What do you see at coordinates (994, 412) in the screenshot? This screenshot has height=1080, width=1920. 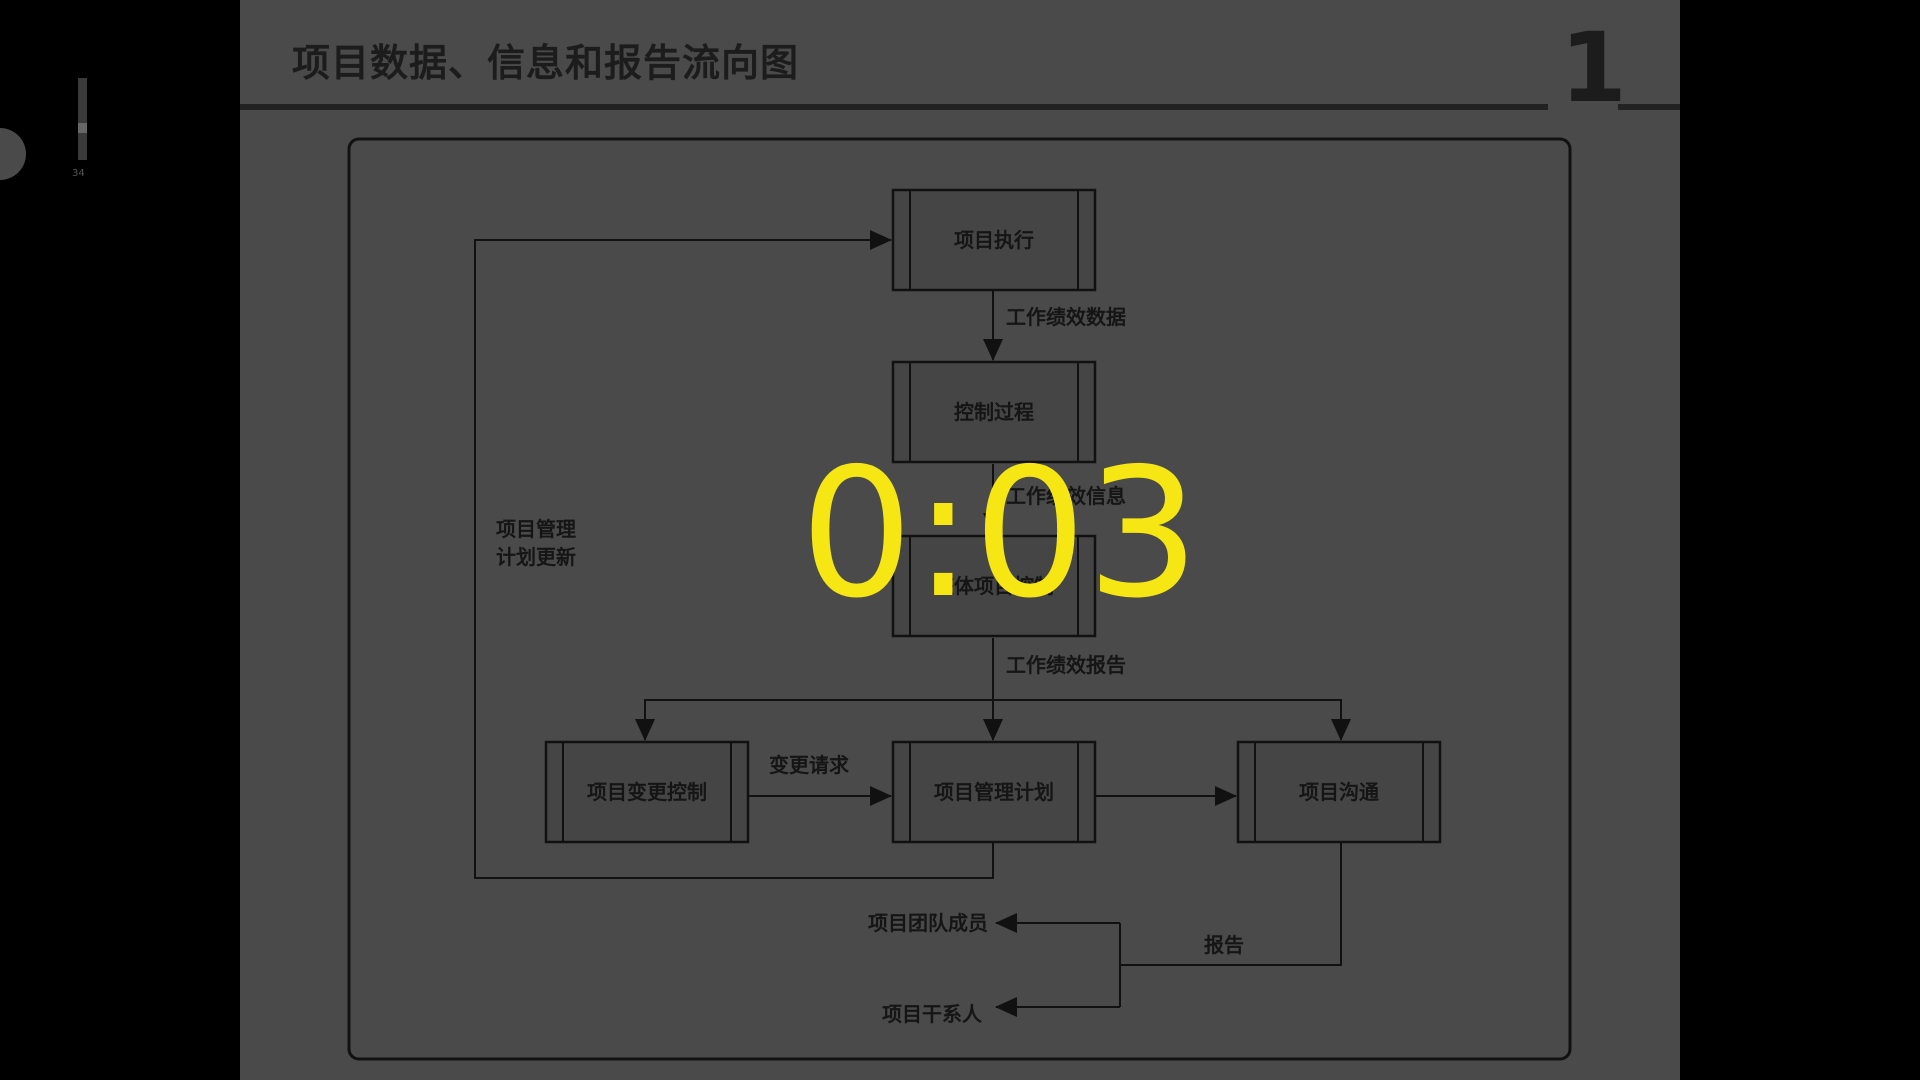 I see `process-box-label: 控制过程` at bounding box center [994, 412].